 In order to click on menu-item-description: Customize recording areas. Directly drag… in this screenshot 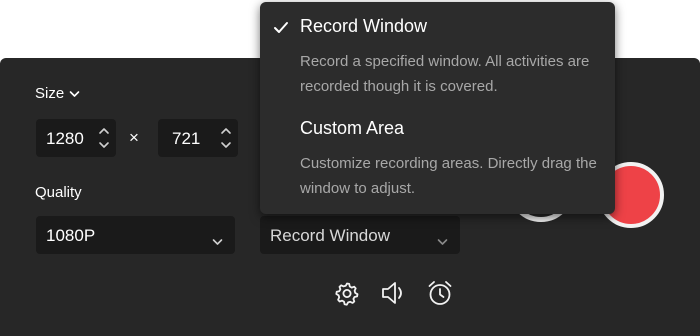, I will do `click(448, 176)`.